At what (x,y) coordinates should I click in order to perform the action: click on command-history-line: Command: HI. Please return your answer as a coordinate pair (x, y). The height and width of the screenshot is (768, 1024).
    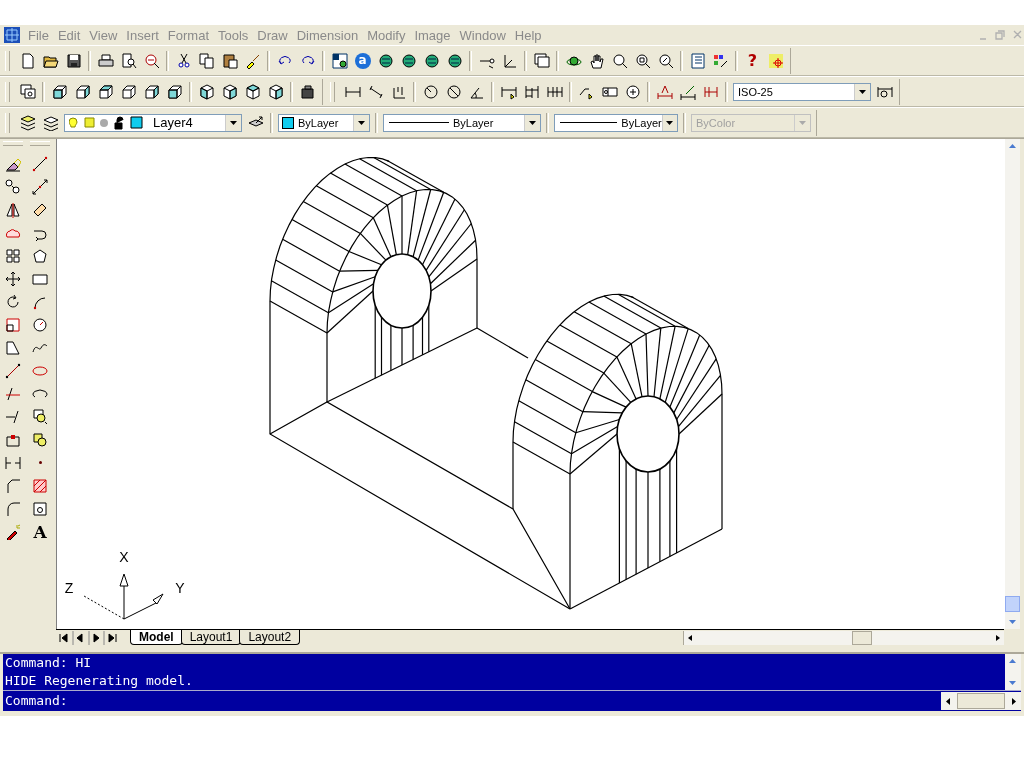
    Looking at the image, I should click on (48, 663).